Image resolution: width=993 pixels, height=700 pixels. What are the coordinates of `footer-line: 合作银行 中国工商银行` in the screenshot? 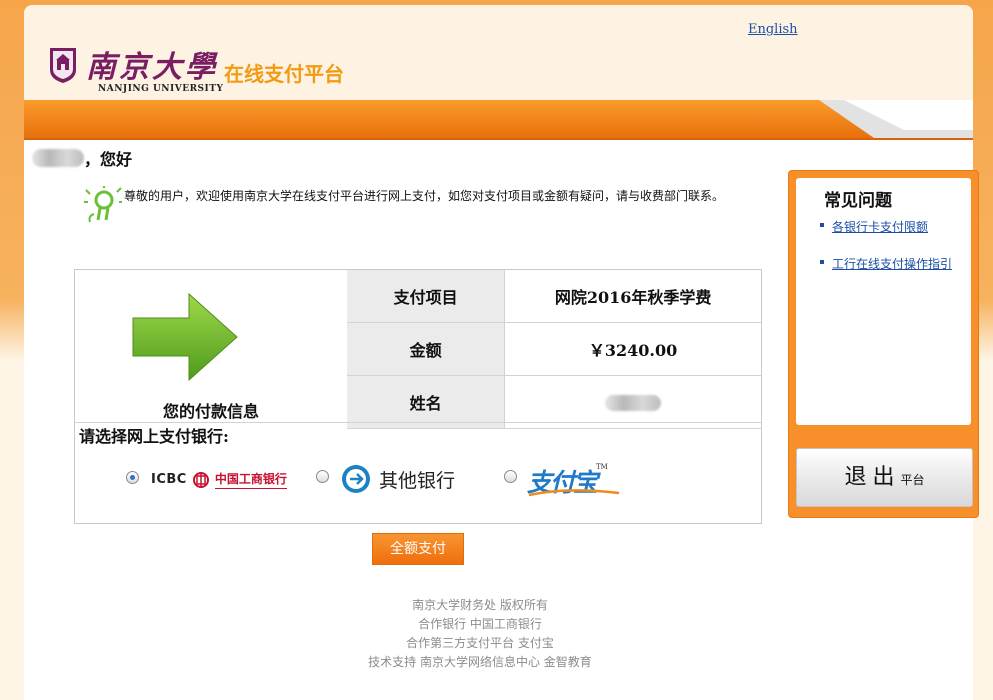 It's located at (480, 624).